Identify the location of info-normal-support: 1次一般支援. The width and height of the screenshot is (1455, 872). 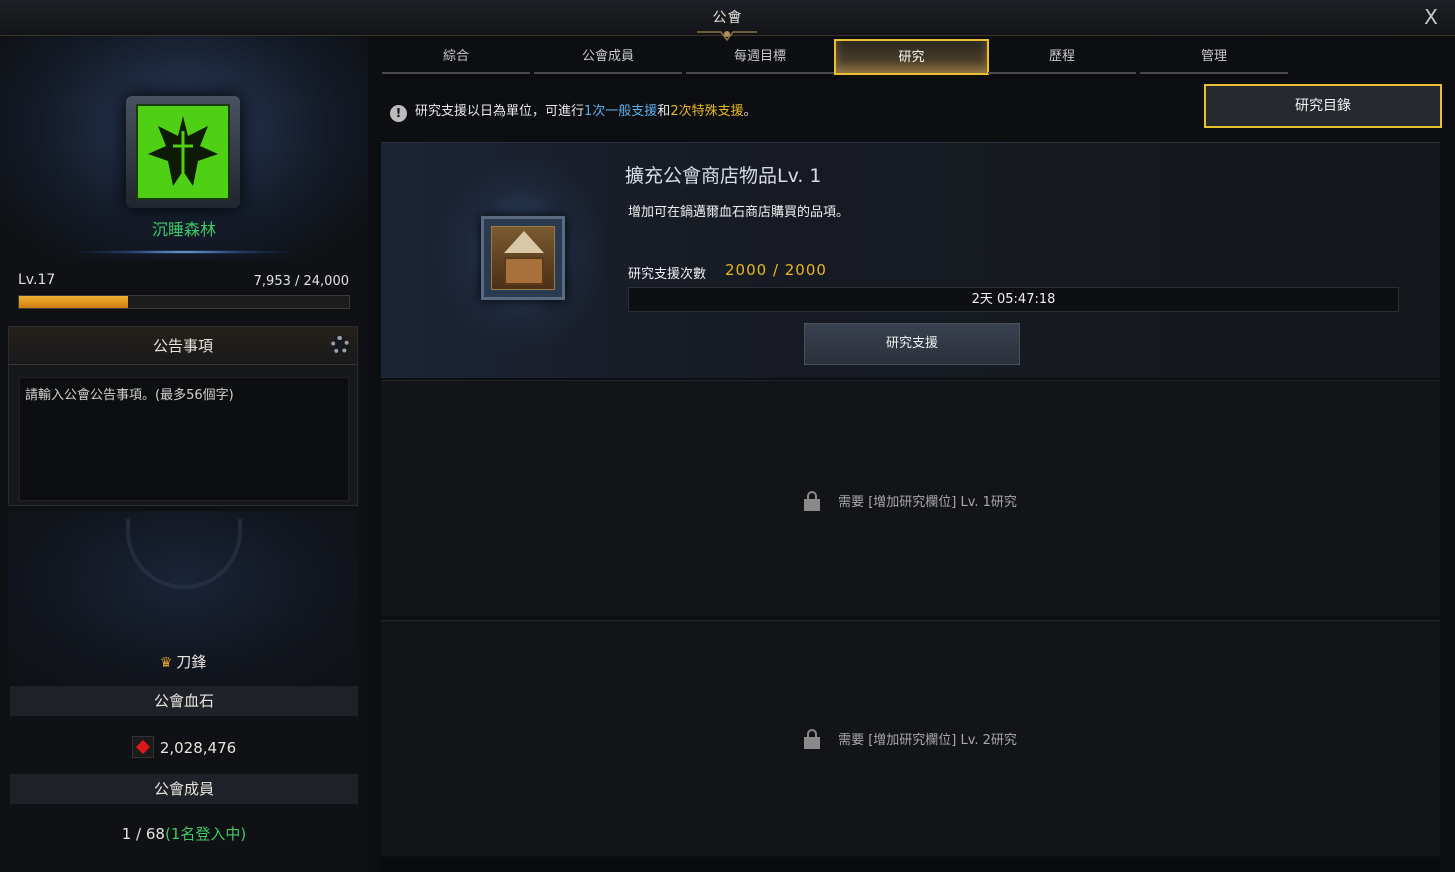
(621, 111).